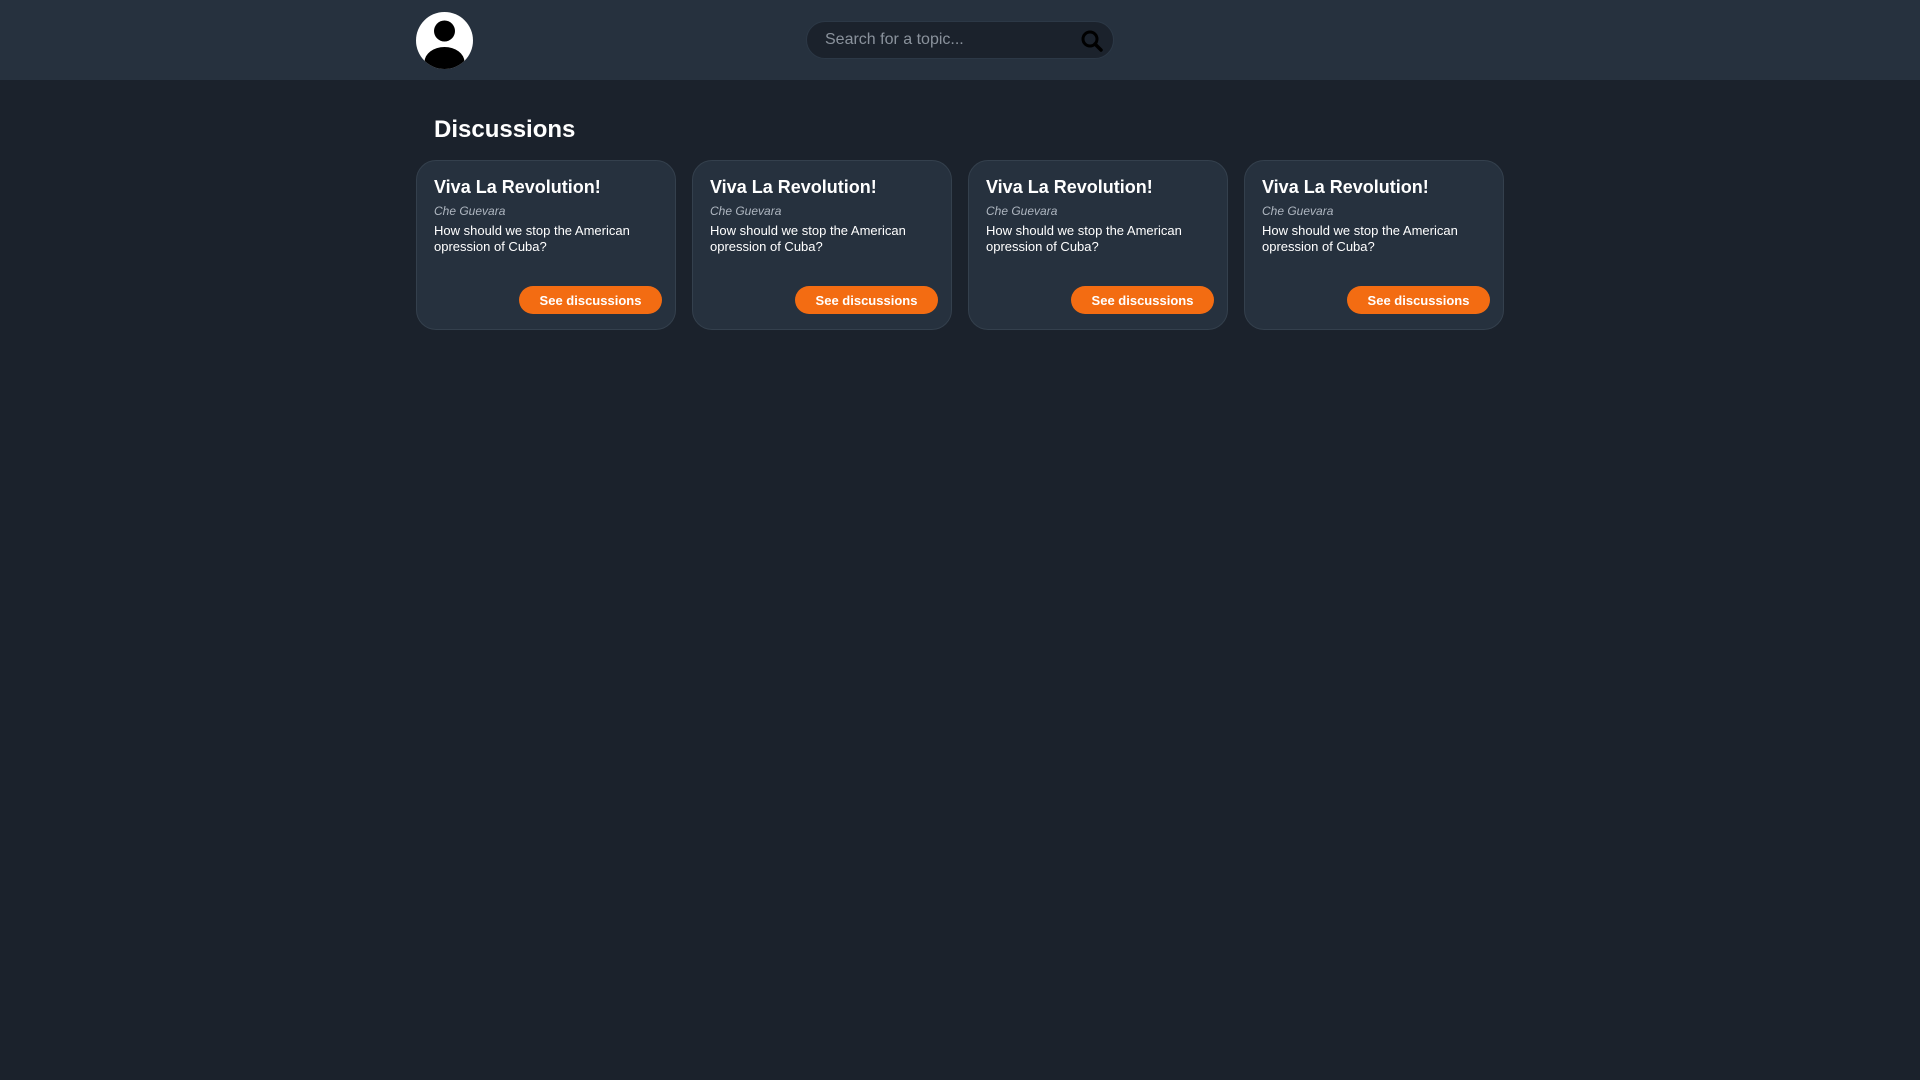 Image resolution: width=1920 pixels, height=1080 pixels. Describe the element at coordinates (944, 40) in the screenshot. I see `search-input` at that location.